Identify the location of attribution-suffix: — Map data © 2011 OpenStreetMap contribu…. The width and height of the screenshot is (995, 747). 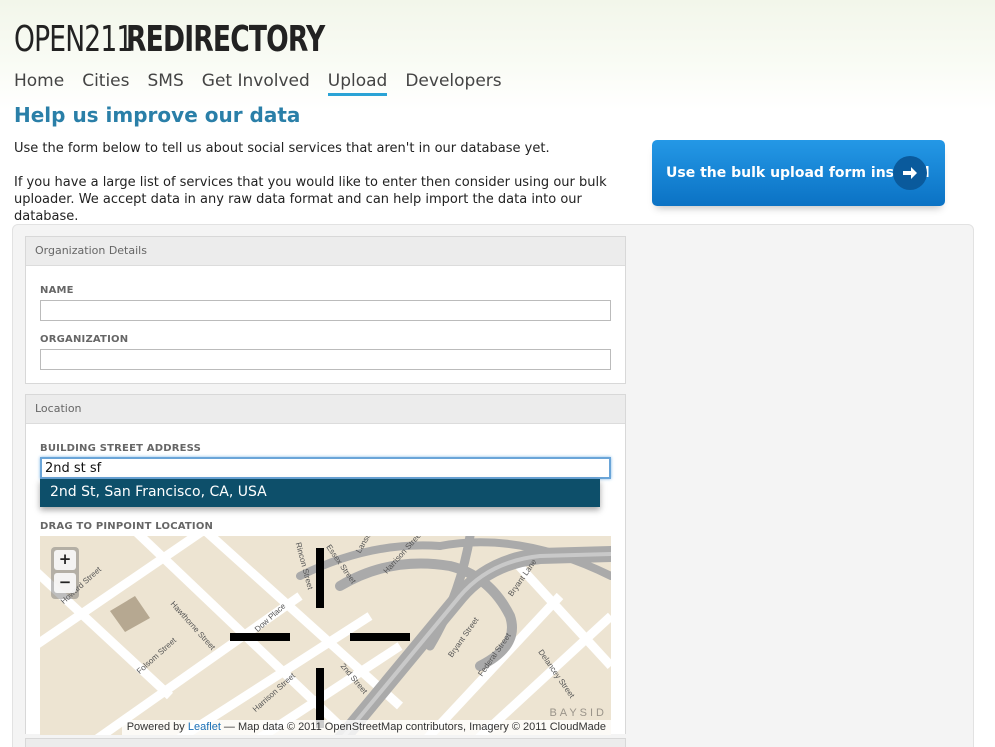
(413, 727).